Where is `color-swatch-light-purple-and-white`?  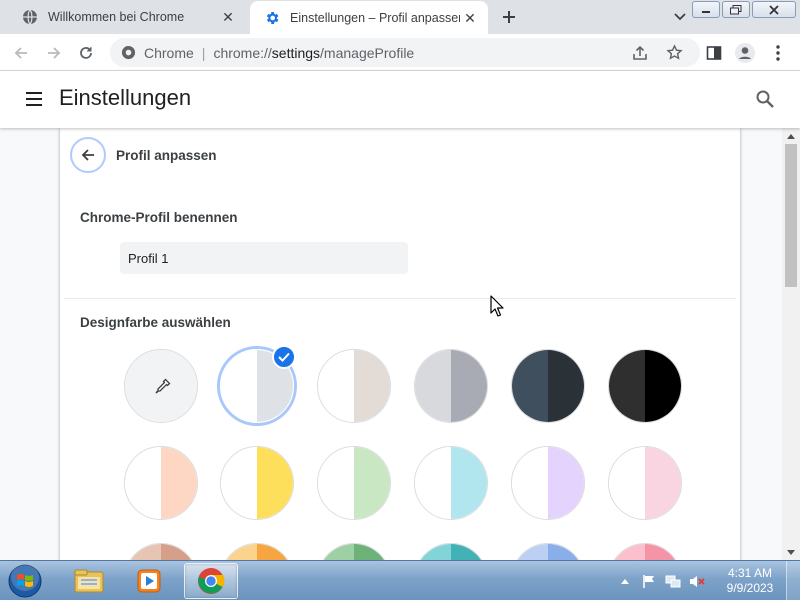 color-swatch-light-purple-and-white is located at coordinates (548, 483).